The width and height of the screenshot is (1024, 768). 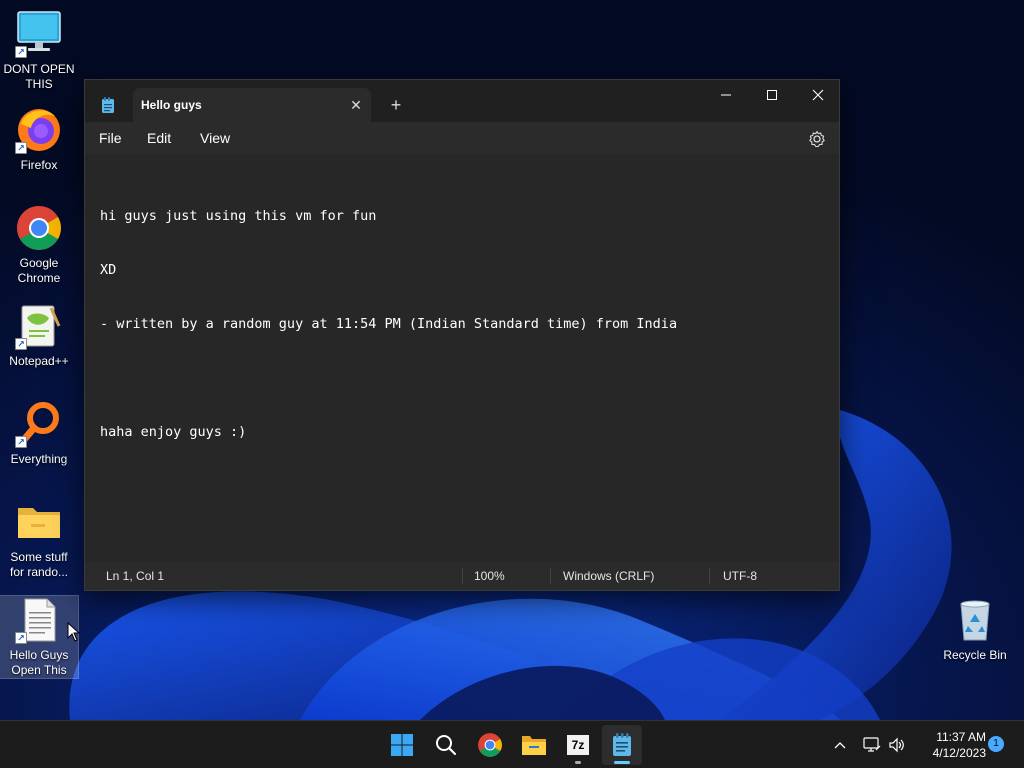 I want to click on minimize-icon, so click(x=726, y=95).